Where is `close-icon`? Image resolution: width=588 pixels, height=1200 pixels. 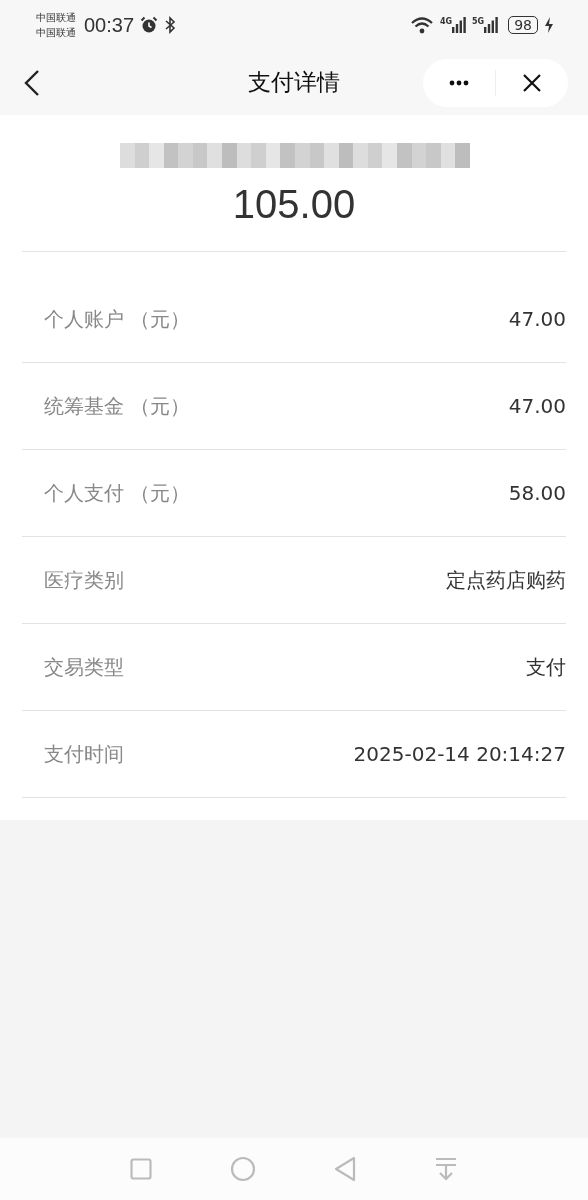 close-icon is located at coordinates (532, 82).